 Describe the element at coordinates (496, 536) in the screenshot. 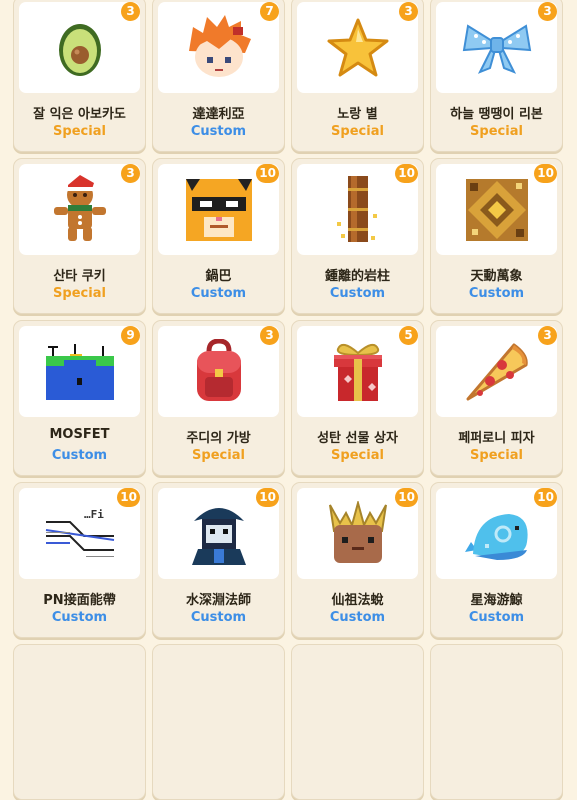

I see `blue-whale-icon` at that location.